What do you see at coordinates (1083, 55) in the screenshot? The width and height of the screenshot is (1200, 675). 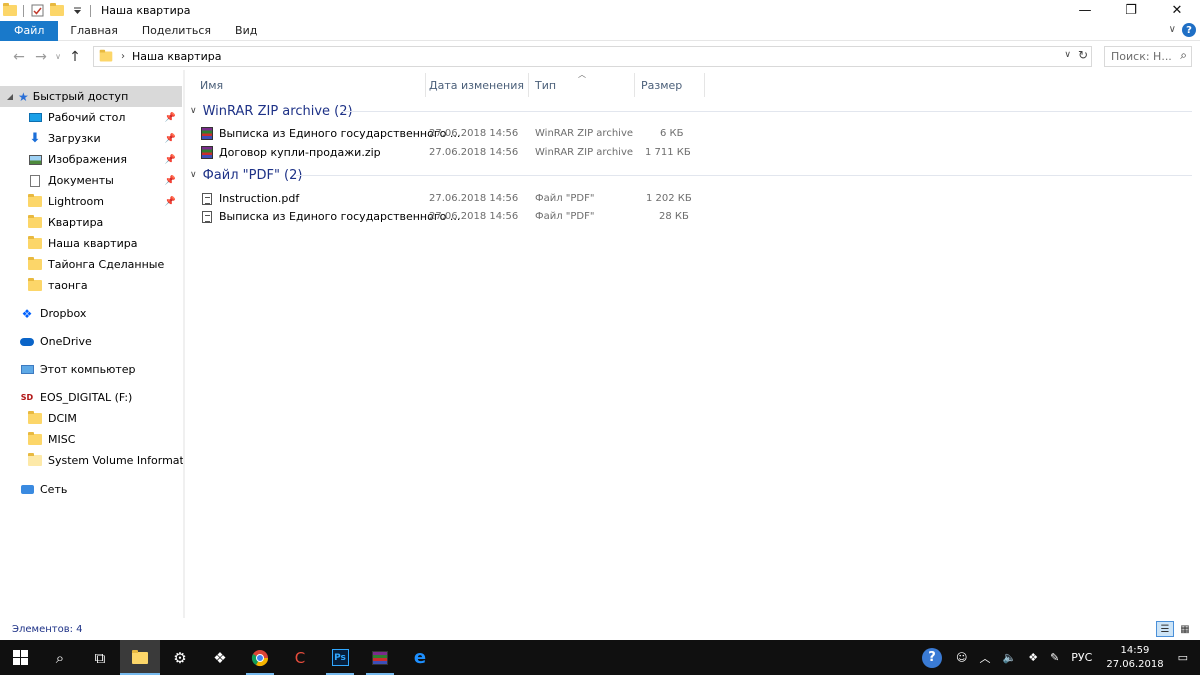 I see `refresh-icon: ↻` at bounding box center [1083, 55].